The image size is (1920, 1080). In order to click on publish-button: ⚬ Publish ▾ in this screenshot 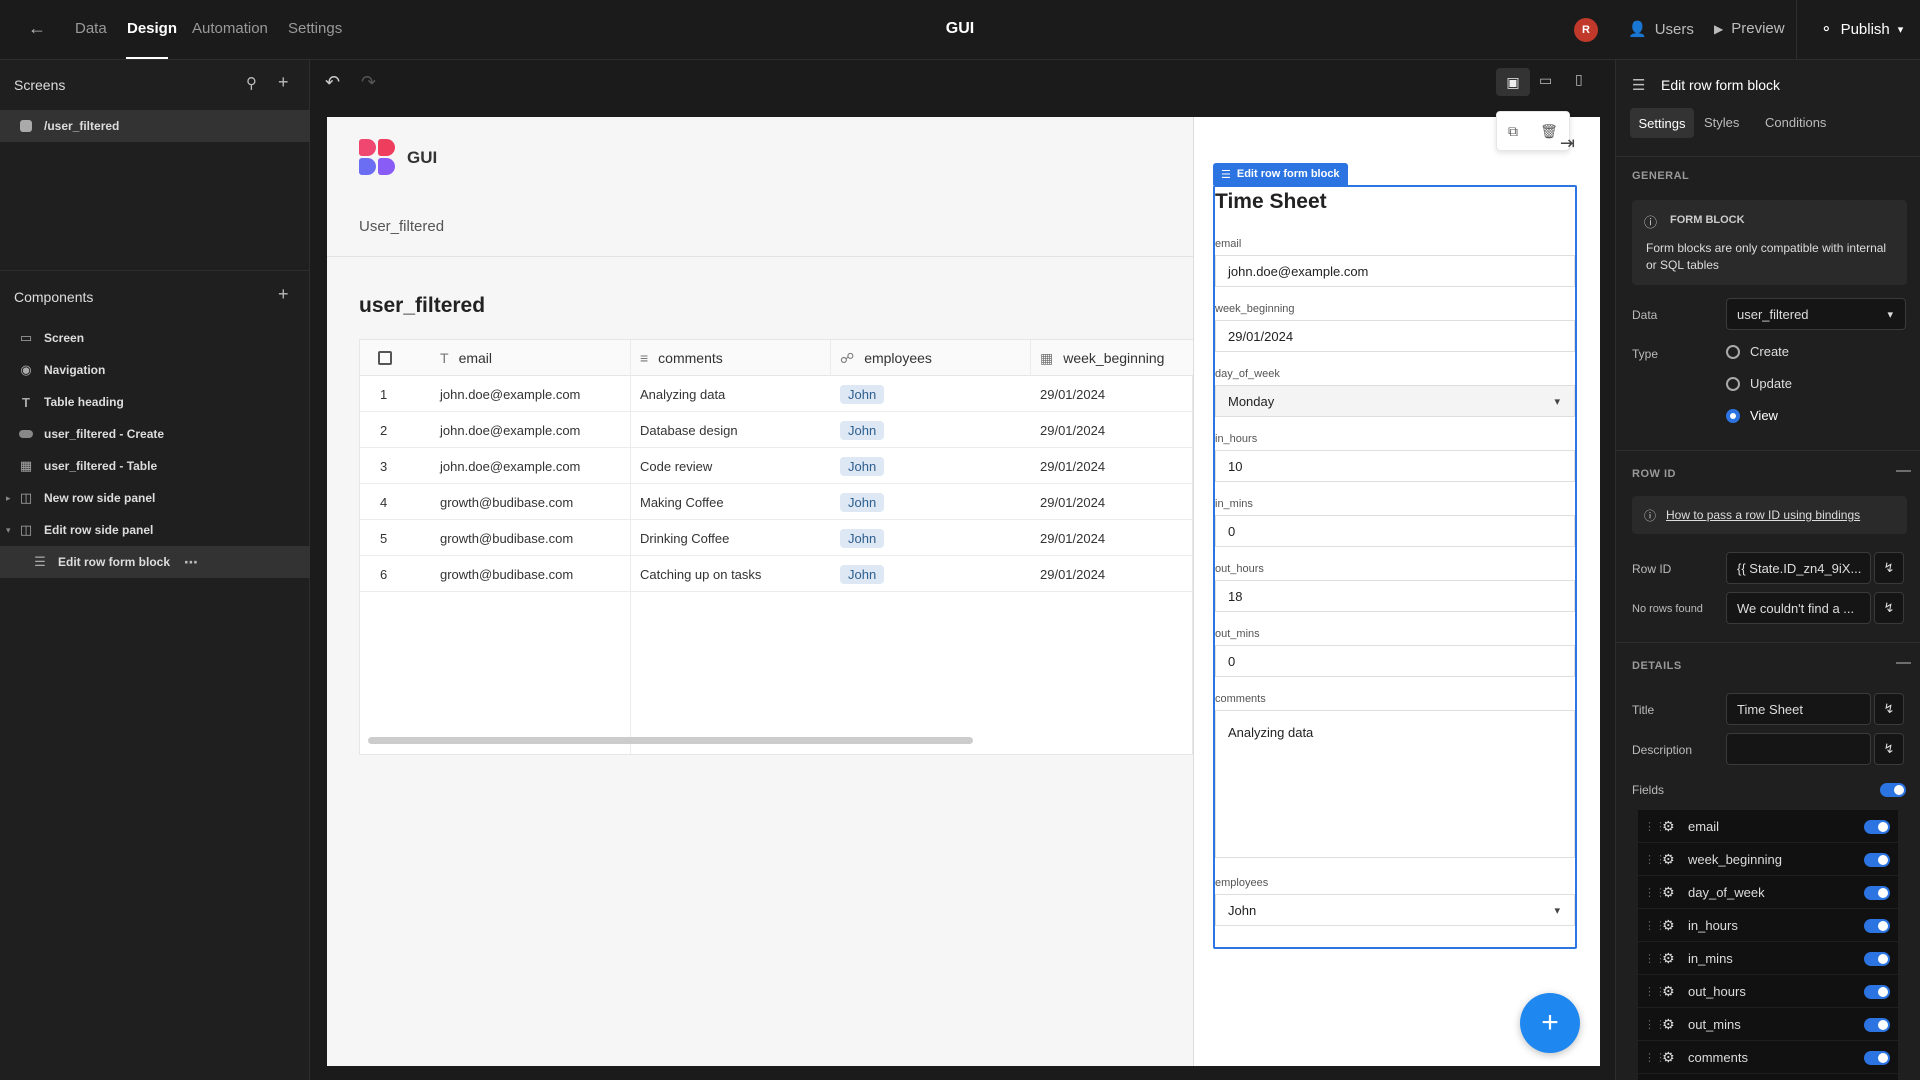, I will do `click(1861, 29)`.